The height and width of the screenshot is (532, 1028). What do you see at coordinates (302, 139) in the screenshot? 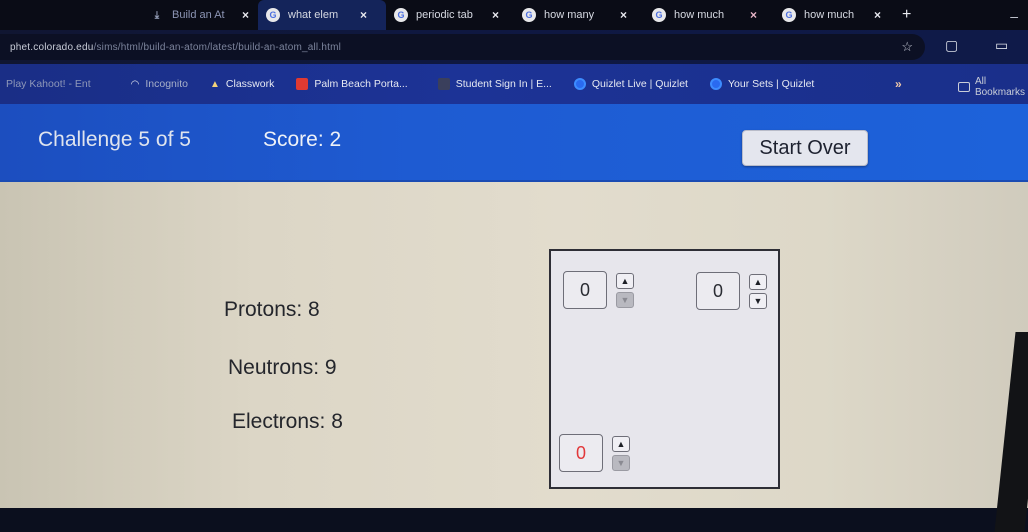
I see `score-display: Score: 2` at bounding box center [302, 139].